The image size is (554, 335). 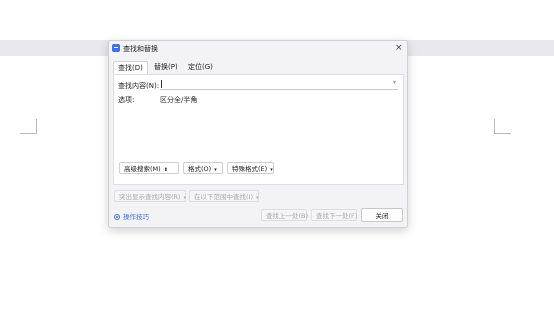 I want to click on special-format-label: 特殊格式(E), so click(x=250, y=169).